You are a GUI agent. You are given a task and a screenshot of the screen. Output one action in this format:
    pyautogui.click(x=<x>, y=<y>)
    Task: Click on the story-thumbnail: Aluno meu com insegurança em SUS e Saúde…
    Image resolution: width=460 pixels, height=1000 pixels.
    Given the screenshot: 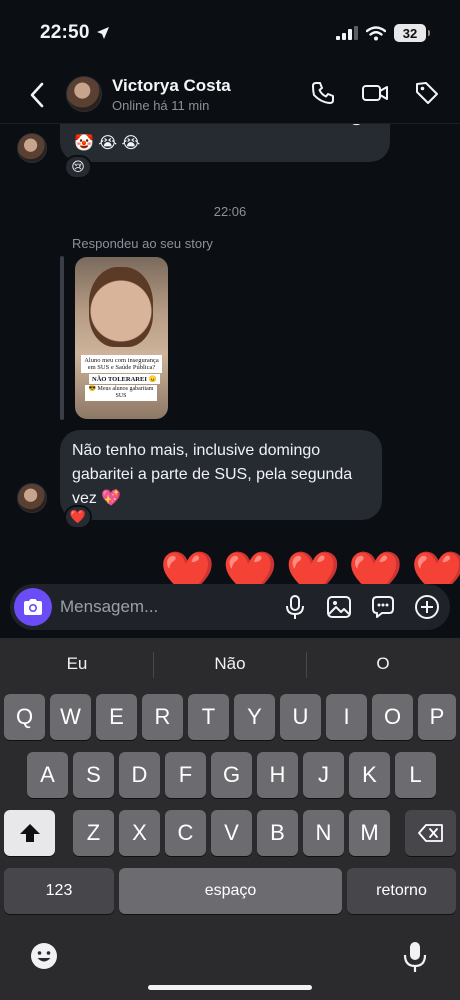 What is the action you would take?
    pyautogui.click(x=121, y=338)
    